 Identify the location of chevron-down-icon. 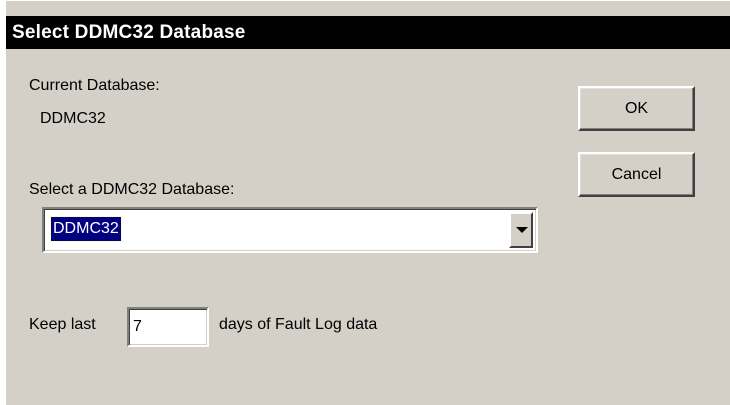
(522, 230).